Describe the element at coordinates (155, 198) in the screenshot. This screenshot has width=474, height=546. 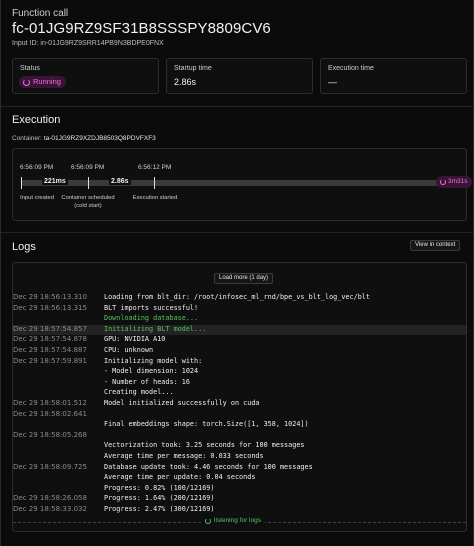
I see `event-execution-started: Execution started` at that location.